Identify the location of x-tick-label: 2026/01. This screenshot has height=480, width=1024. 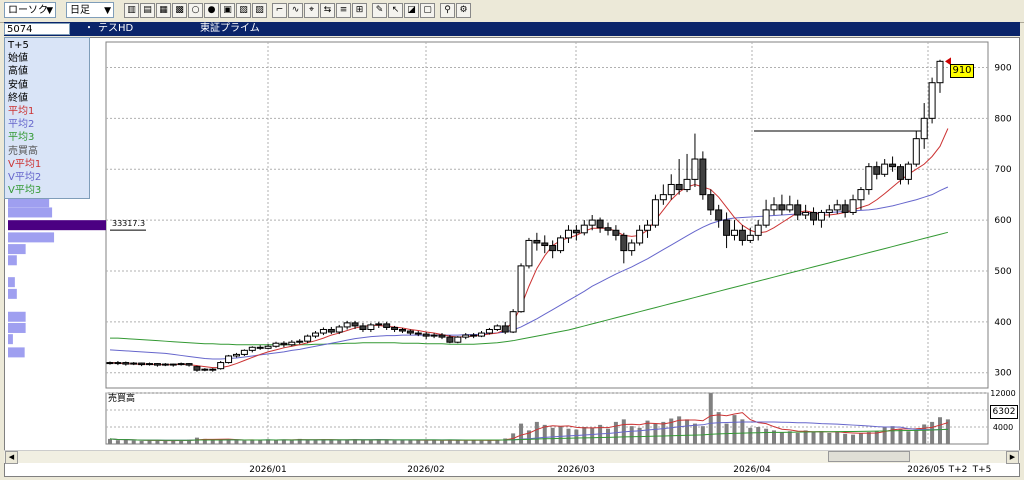
(267, 470).